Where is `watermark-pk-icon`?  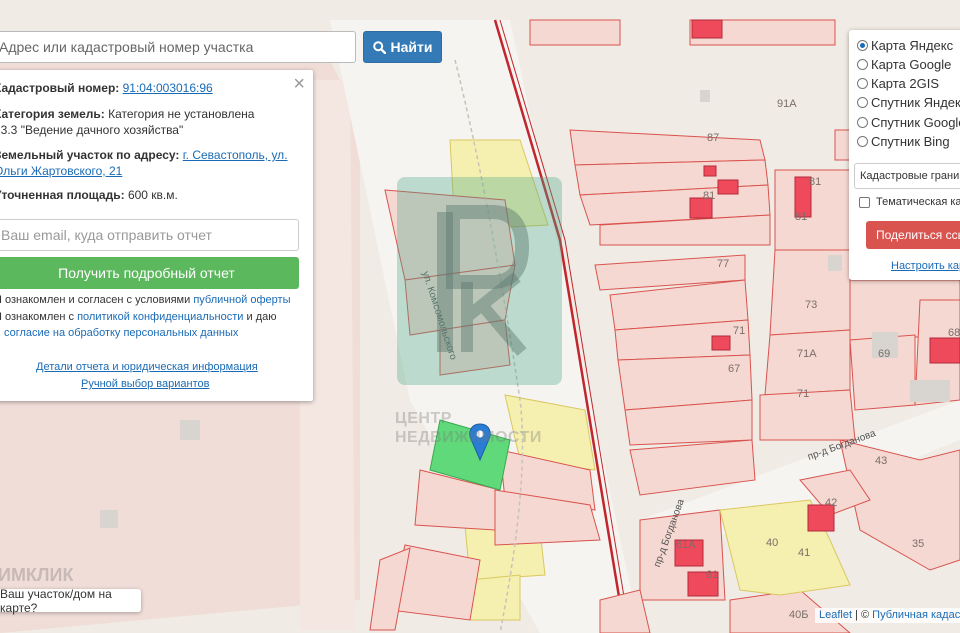 watermark-pk-icon is located at coordinates (483, 280).